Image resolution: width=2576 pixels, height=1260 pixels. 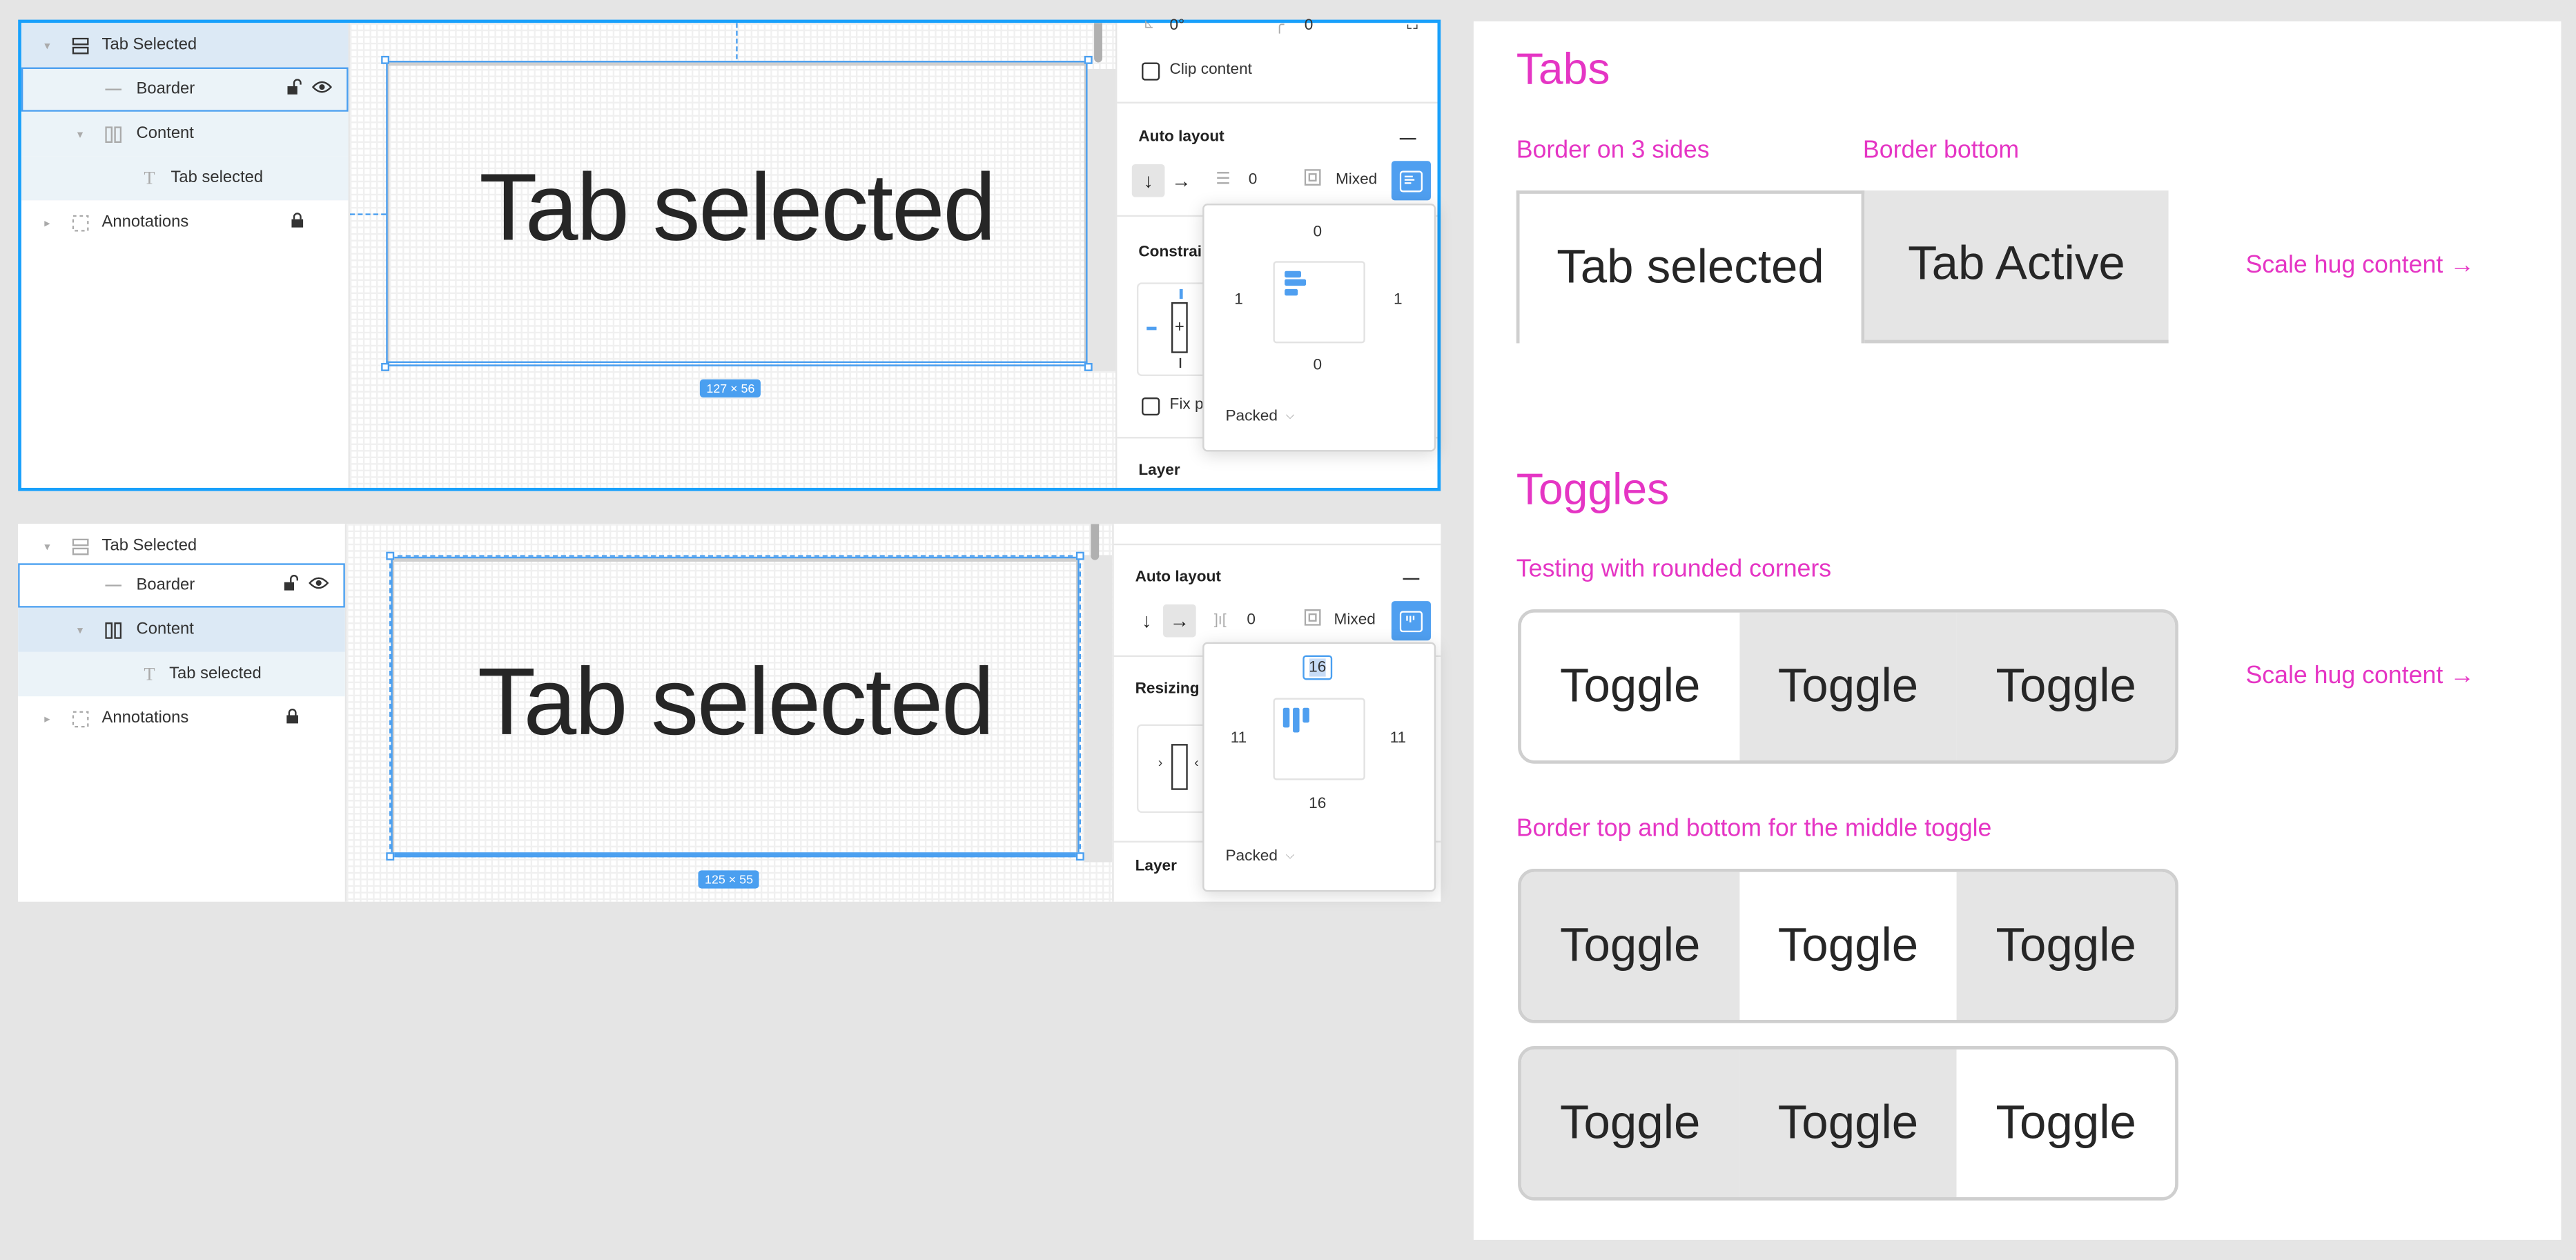 I want to click on distribution-value: Packed, so click(x=1251, y=416).